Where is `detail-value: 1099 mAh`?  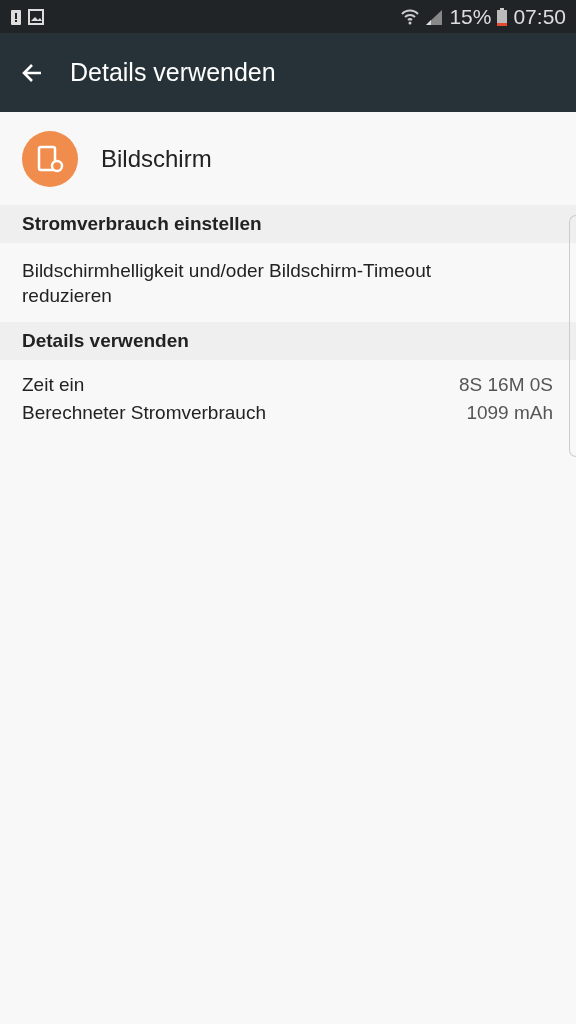
detail-value: 1099 mAh is located at coordinates (509, 413).